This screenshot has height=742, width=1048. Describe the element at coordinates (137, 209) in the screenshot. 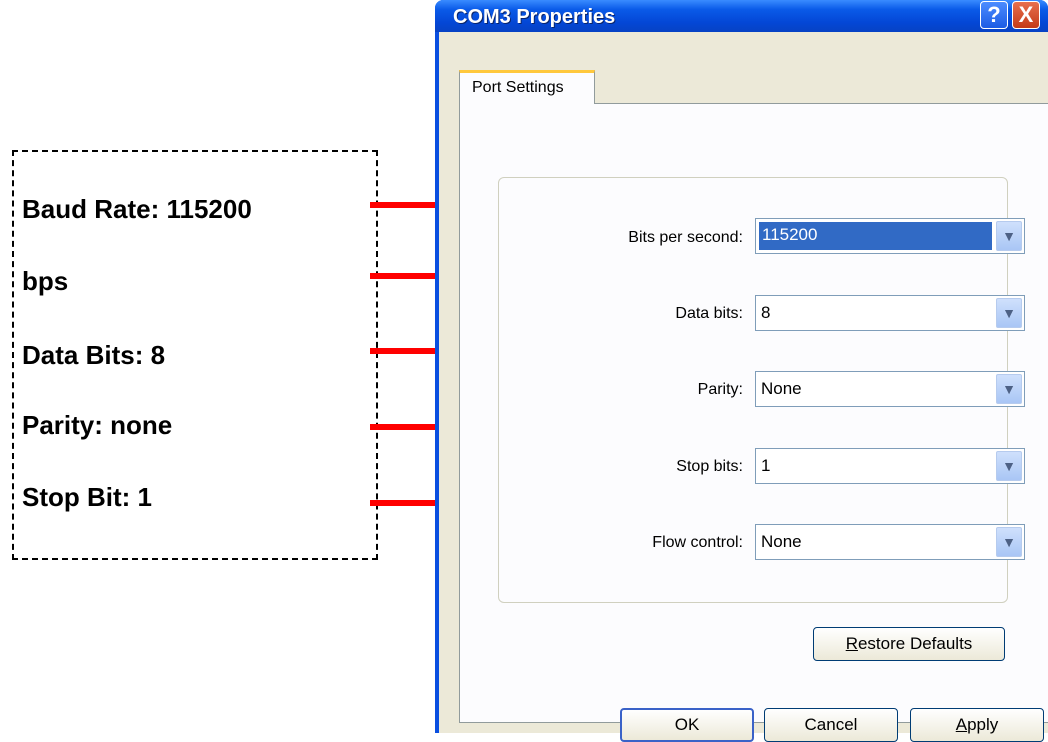

I see `annotation-baud-rate: Baud Rate: 115200` at that location.